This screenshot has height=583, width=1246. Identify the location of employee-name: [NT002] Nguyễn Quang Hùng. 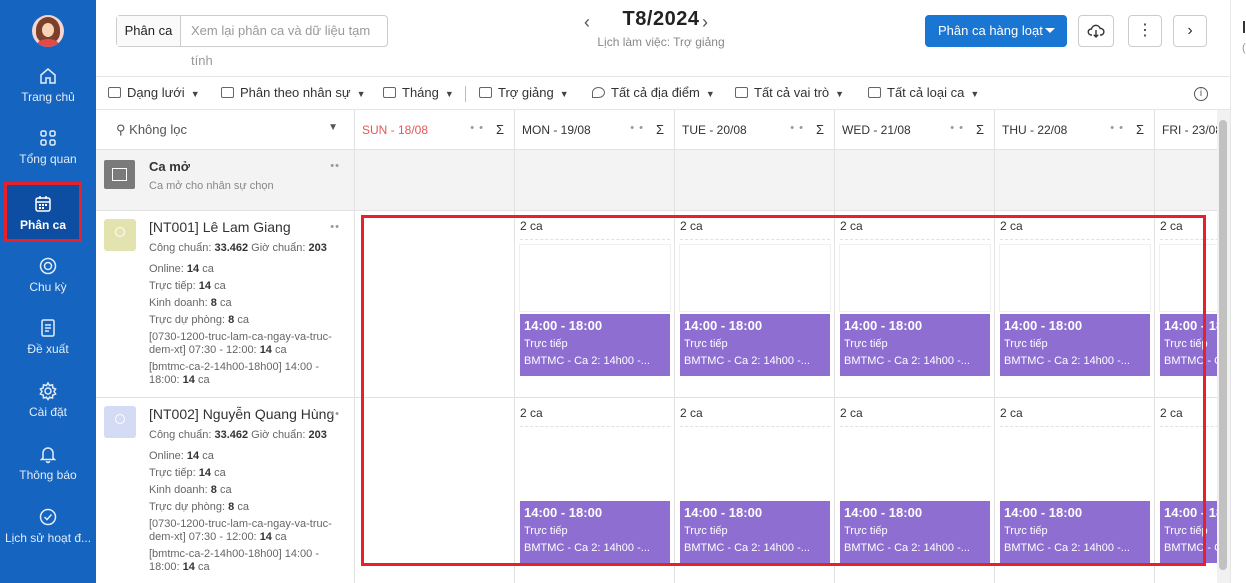
(241, 414).